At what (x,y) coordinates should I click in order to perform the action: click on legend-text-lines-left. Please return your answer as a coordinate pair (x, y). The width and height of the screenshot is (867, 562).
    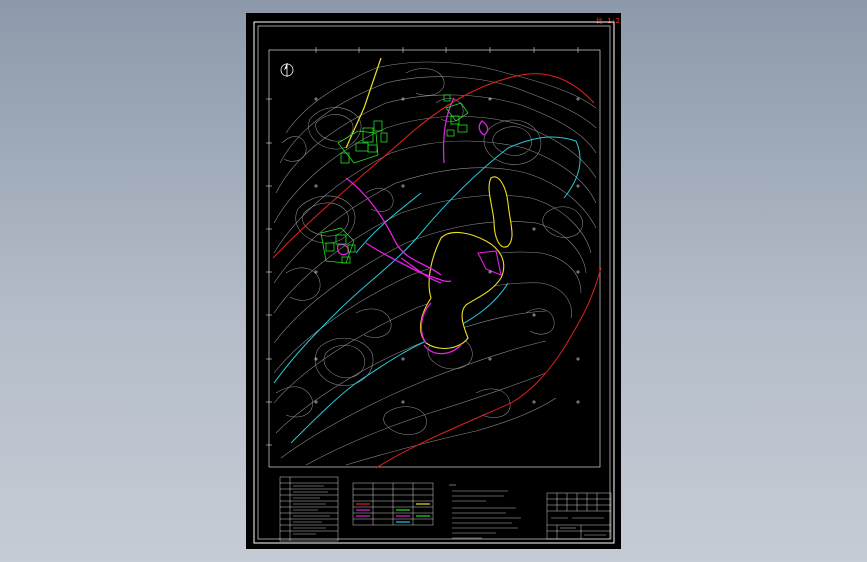
    Looking at the image, I should click on (311, 510).